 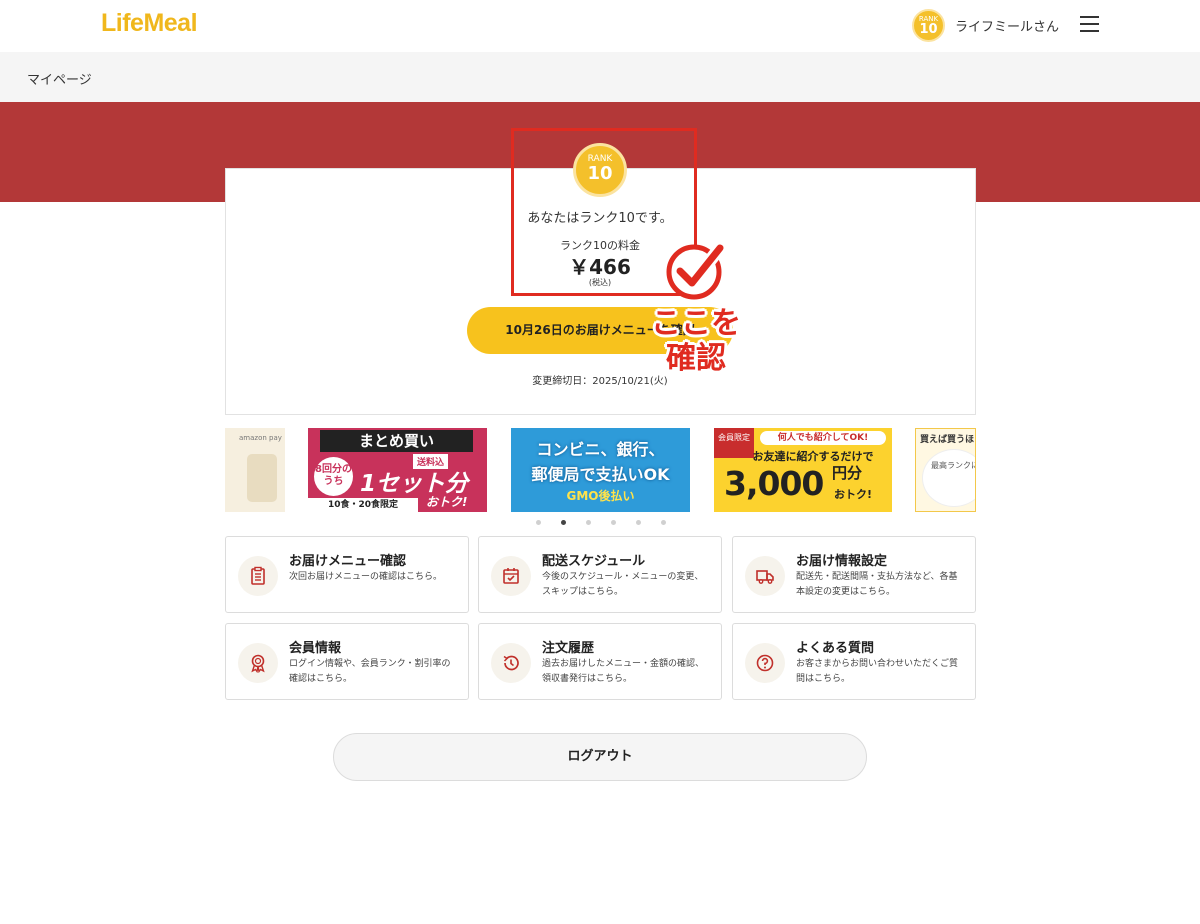 I want to click on site-header: LifeMeal RANK 10 ライフミールさん, so click(x=600, y=26).